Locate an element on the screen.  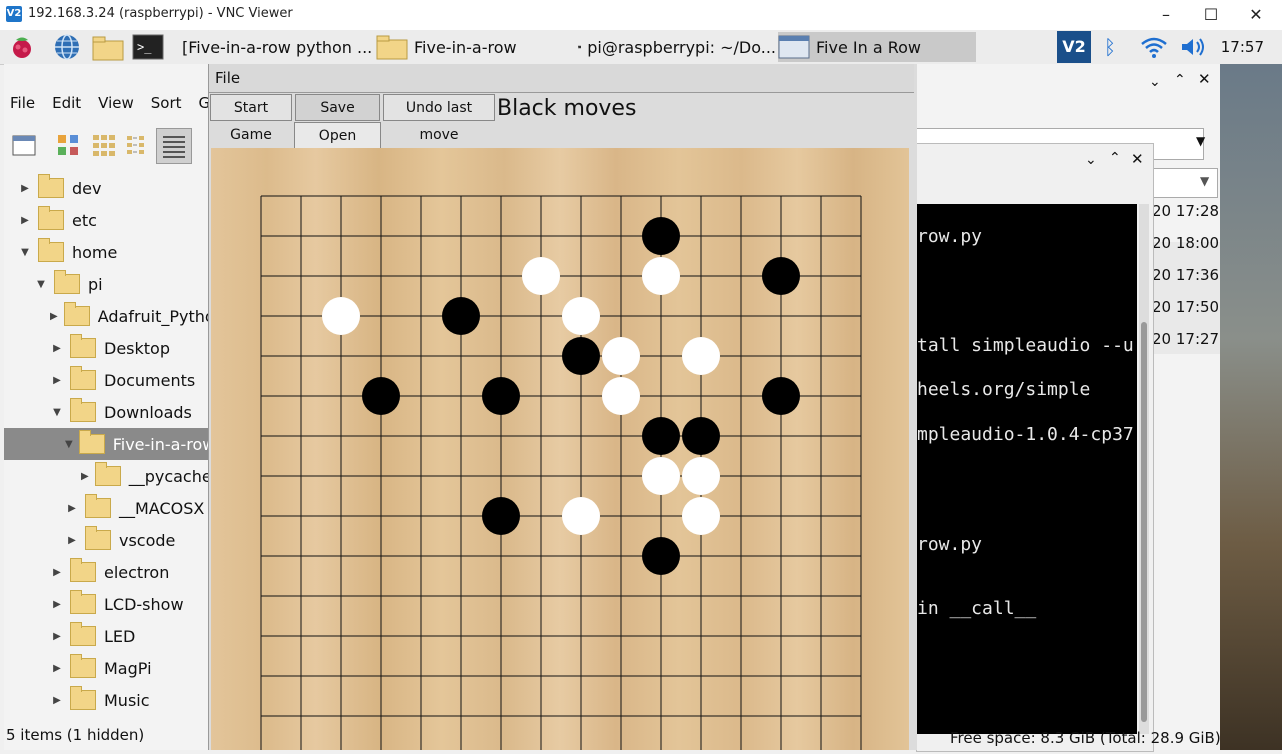
tree-item: ▶ LED is located at coordinates (106, 636).